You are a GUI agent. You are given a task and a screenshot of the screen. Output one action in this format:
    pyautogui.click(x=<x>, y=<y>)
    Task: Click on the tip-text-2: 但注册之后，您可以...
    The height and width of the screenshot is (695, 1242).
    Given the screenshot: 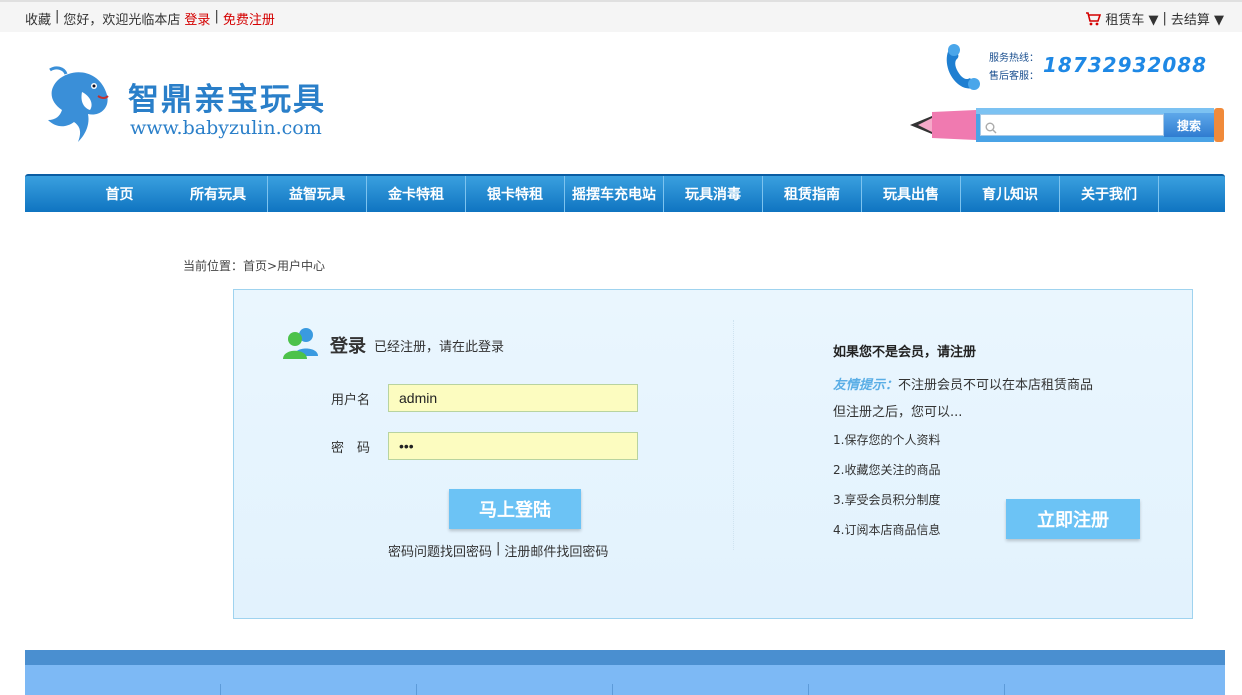 What is the action you would take?
    pyautogui.click(x=898, y=412)
    